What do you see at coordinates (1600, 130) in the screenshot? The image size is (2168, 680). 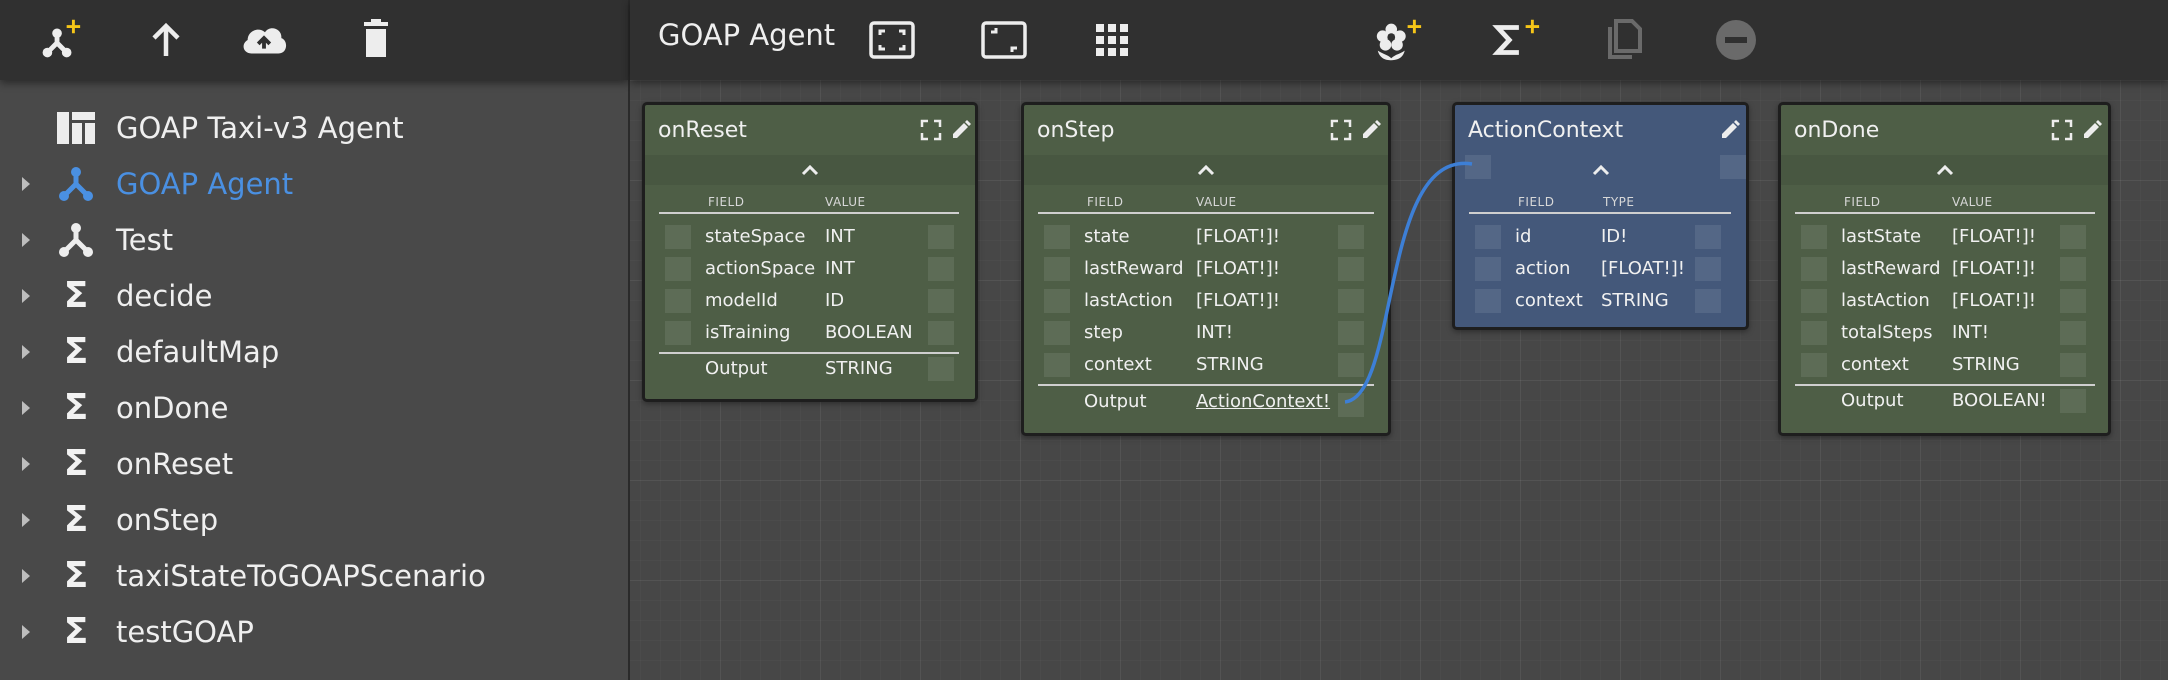 I see `node-header: ActionContext` at bounding box center [1600, 130].